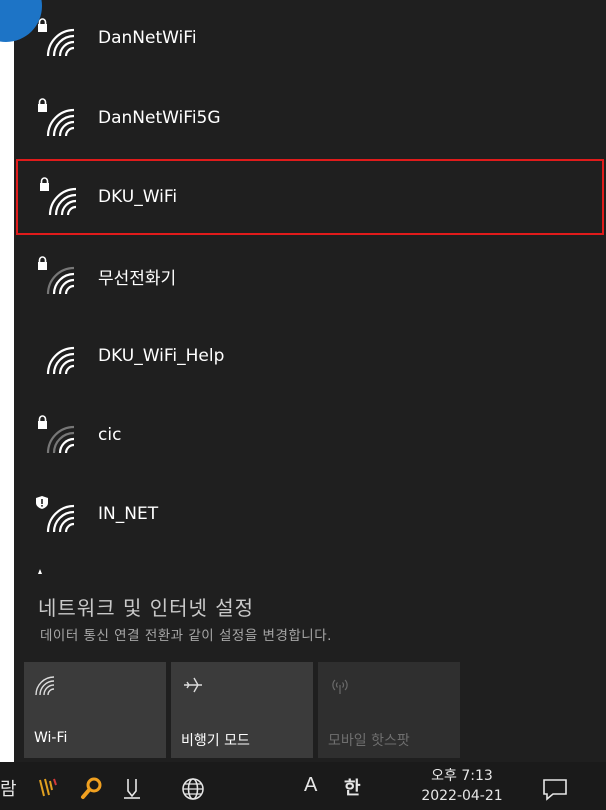  What do you see at coordinates (242, 710) in the screenshot?
I see `airplane-mode-tile: 비행기 모드` at bounding box center [242, 710].